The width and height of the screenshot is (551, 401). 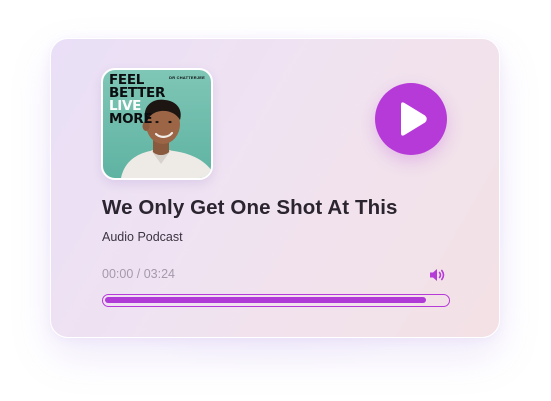 I want to click on episode-title: We Only Get One Shot At This, so click(x=250, y=207).